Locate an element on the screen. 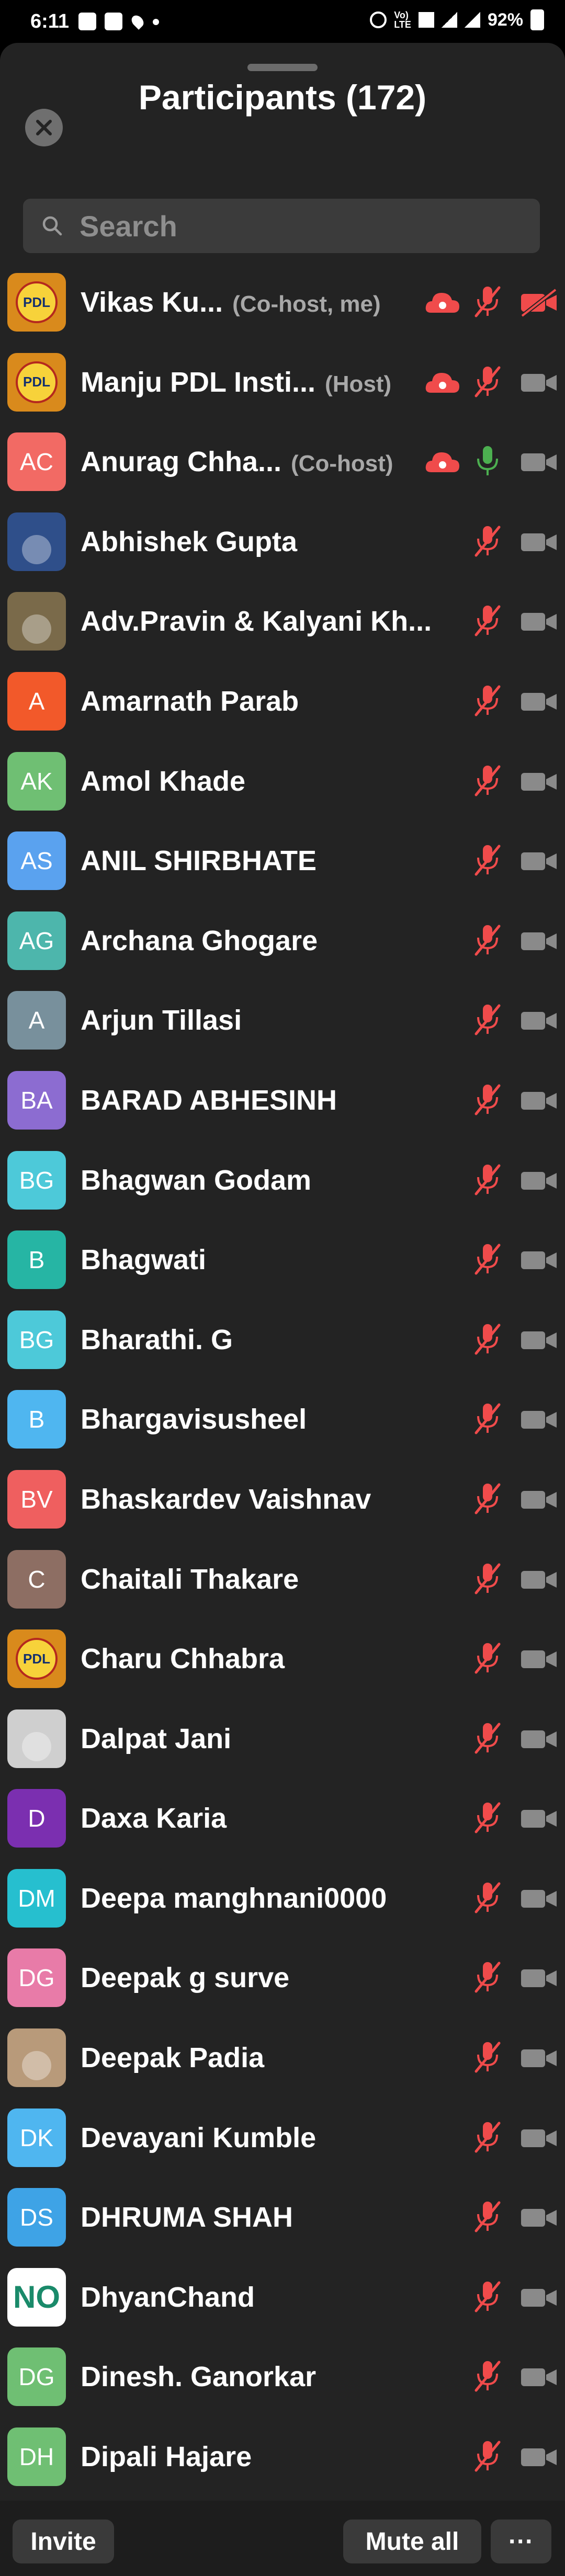  participant-name: Abhishek Gupta is located at coordinates (189, 541).